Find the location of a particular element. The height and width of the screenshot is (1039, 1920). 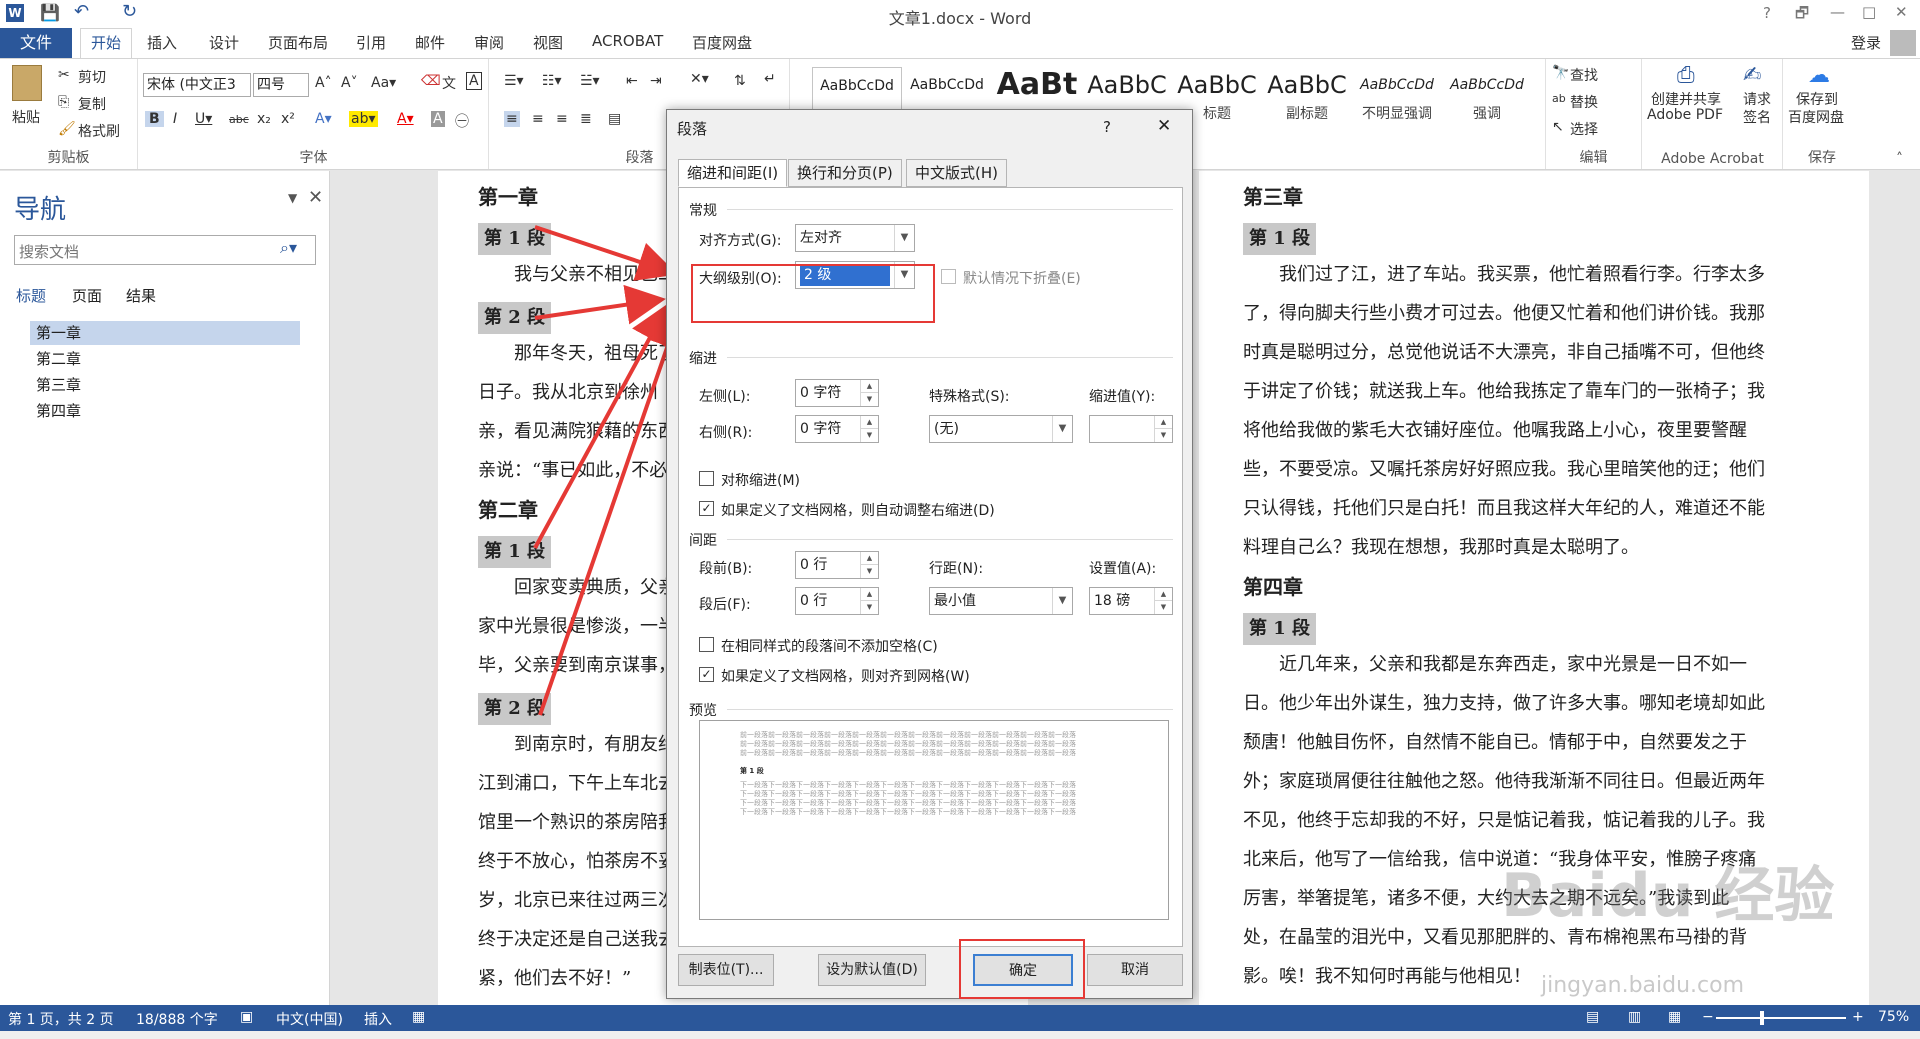

zoom-level: 75% is located at coordinates (1893, 1017).